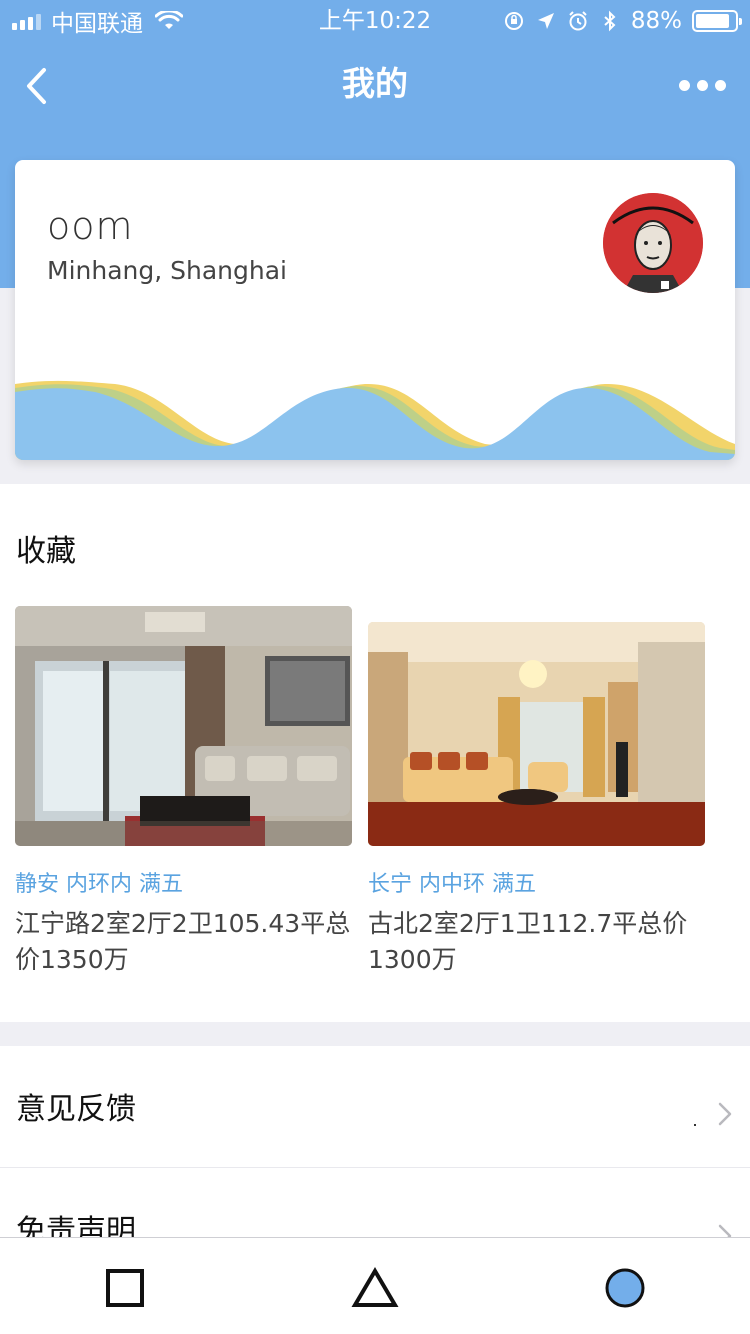  Describe the element at coordinates (99, 884) in the screenshot. I see `favorite-tags: 静安 内环内 满五` at that location.